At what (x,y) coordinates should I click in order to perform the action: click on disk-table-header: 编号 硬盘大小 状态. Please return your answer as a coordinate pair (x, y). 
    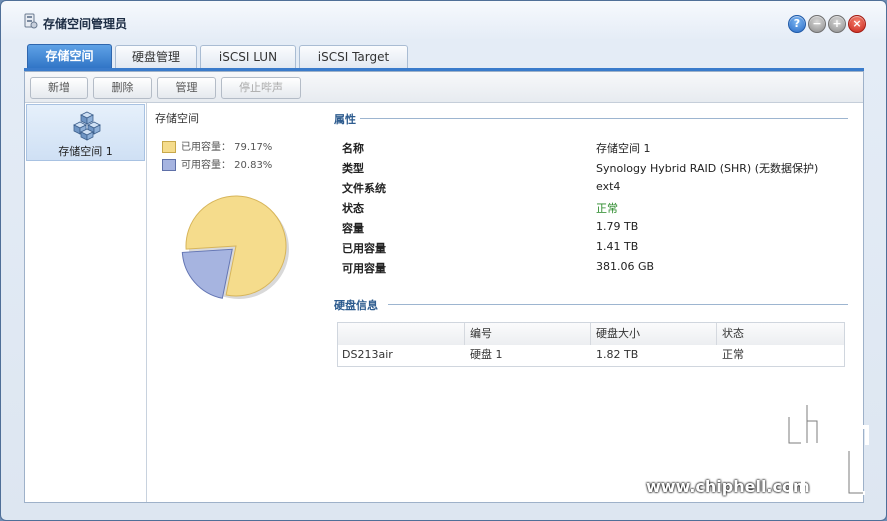
    Looking at the image, I should click on (591, 334).